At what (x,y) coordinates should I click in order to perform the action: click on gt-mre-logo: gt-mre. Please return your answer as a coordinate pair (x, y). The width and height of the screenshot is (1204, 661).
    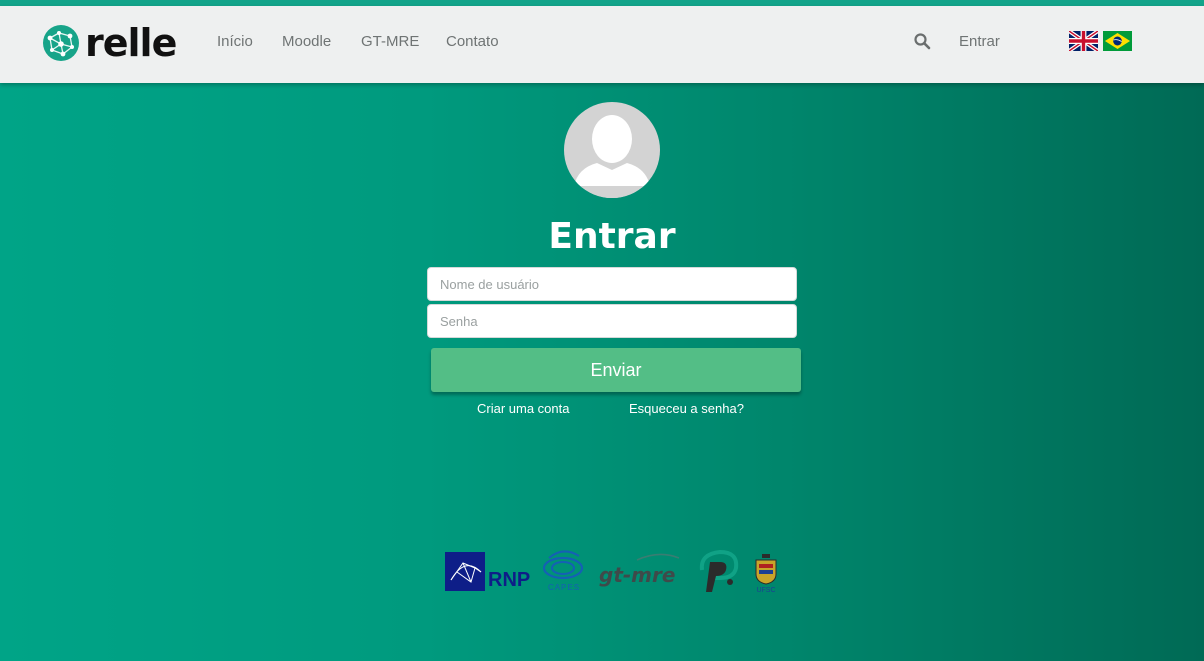
    Looking at the image, I should click on (639, 570).